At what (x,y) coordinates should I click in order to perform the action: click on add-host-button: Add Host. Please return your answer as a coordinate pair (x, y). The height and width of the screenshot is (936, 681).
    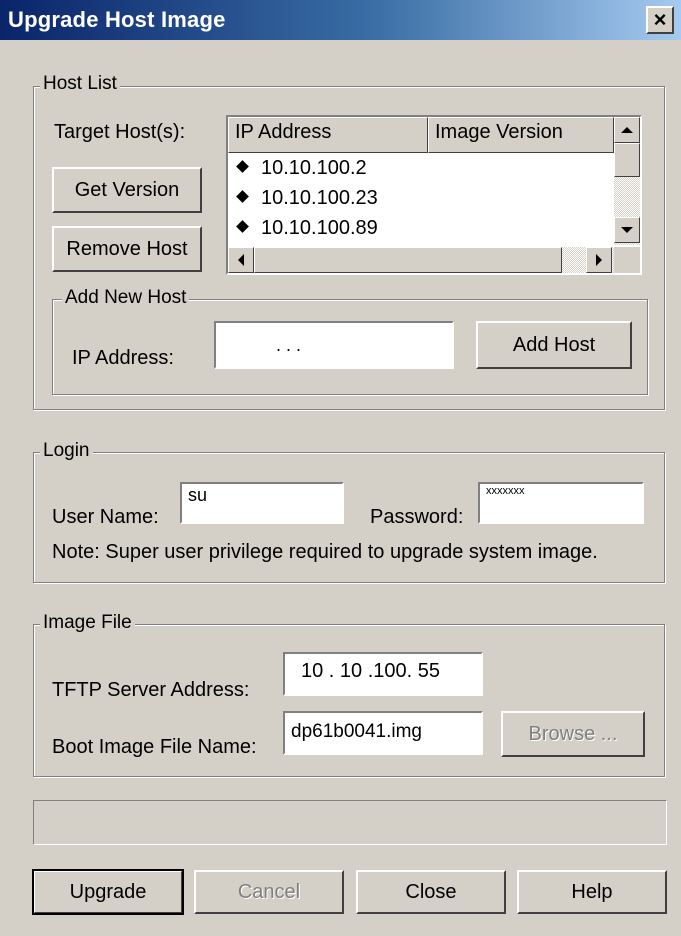
    Looking at the image, I should click on (554, 345).